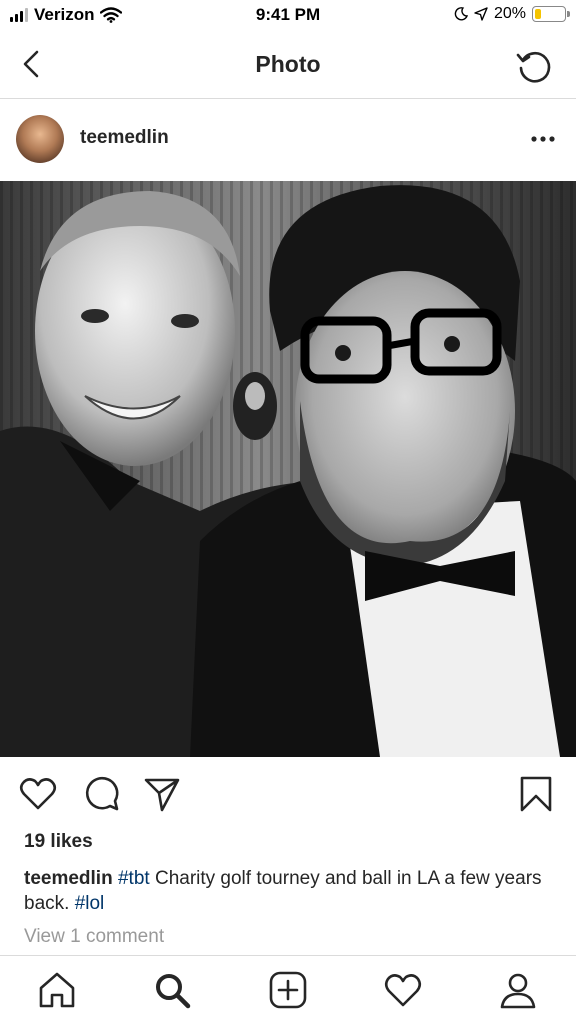 Image resolution: width=576 pixels, height=1025 pixels. What do you see at coordinates (40, 139) in the screenshot?
I see `avatar` at bounding box center [40, 139].